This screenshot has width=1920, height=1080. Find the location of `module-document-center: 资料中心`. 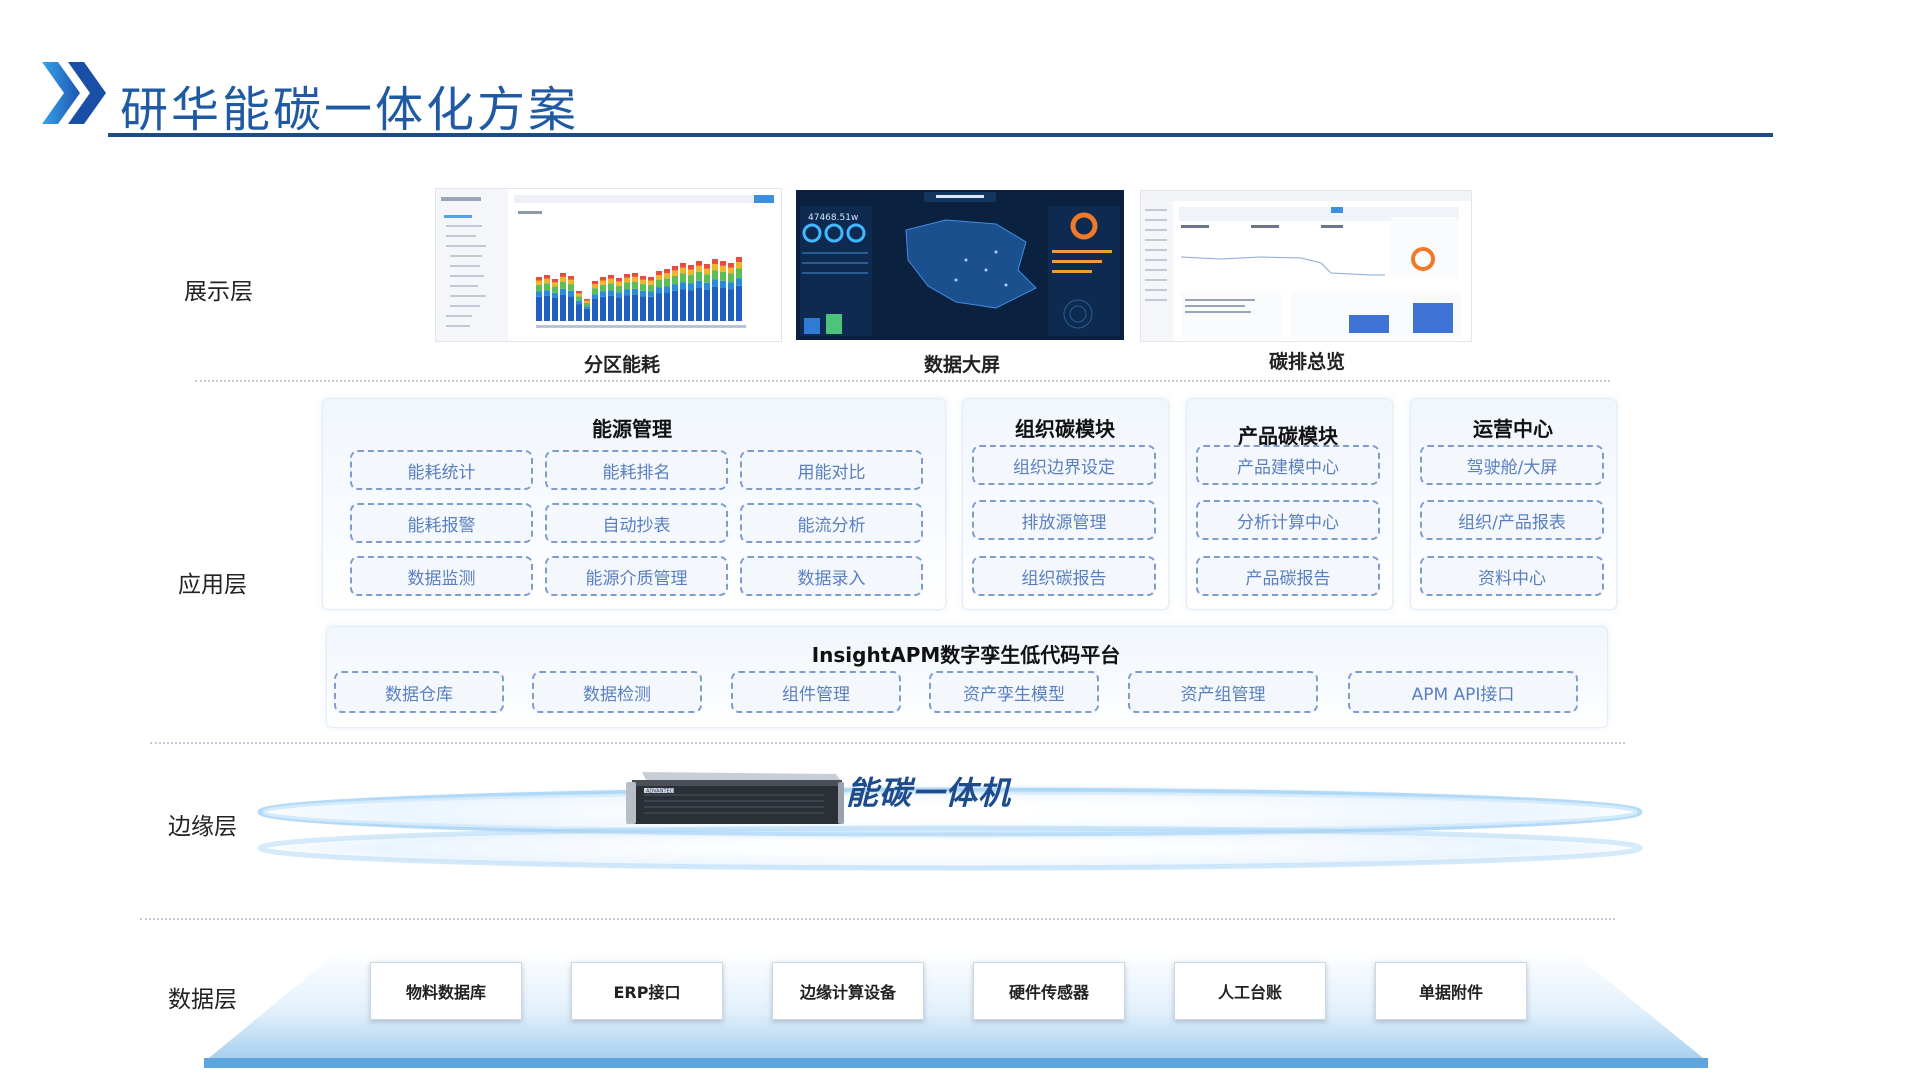

module-document-center: 资料中心 is located at coordinates (1512, 576).